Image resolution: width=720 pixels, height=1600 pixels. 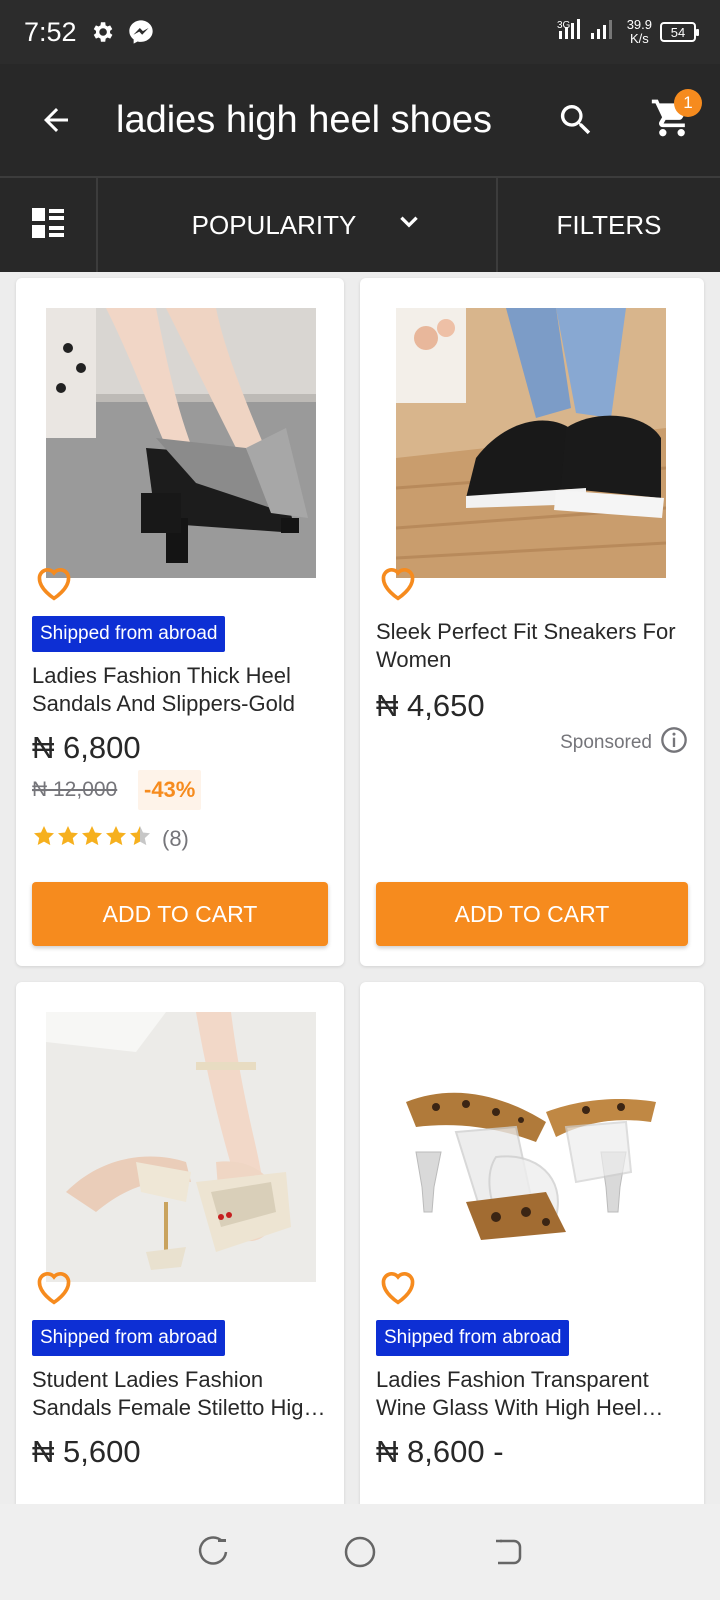 I want to click on sort-filter-bar: POPULARITY FILTERS, so click(x=360, y=224).